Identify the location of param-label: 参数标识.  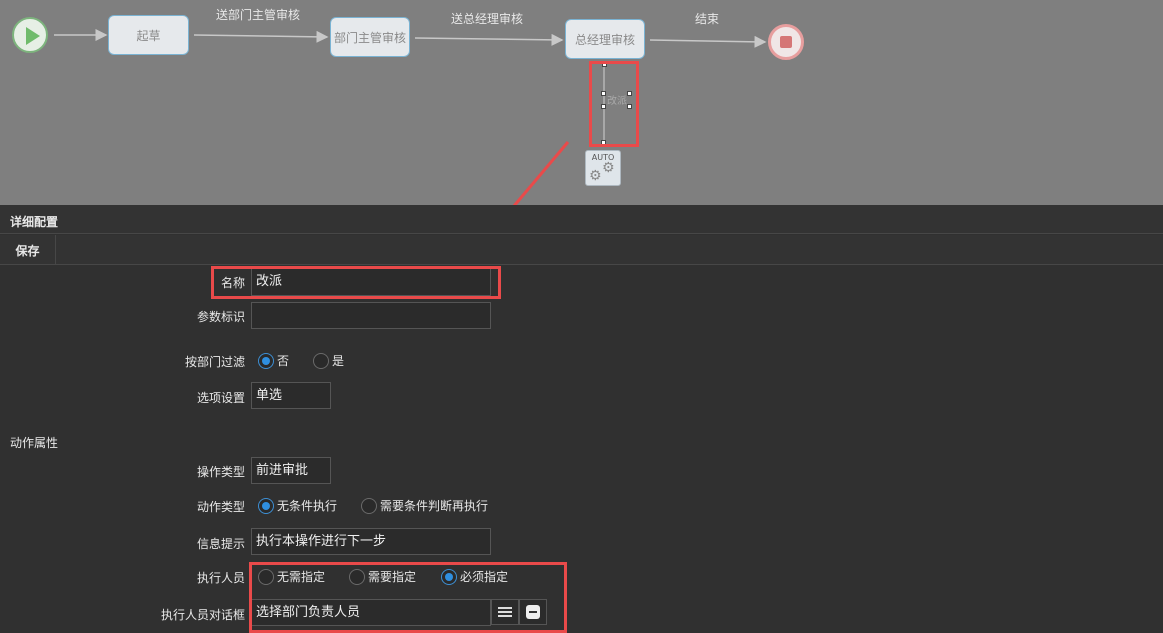
(220, 317).